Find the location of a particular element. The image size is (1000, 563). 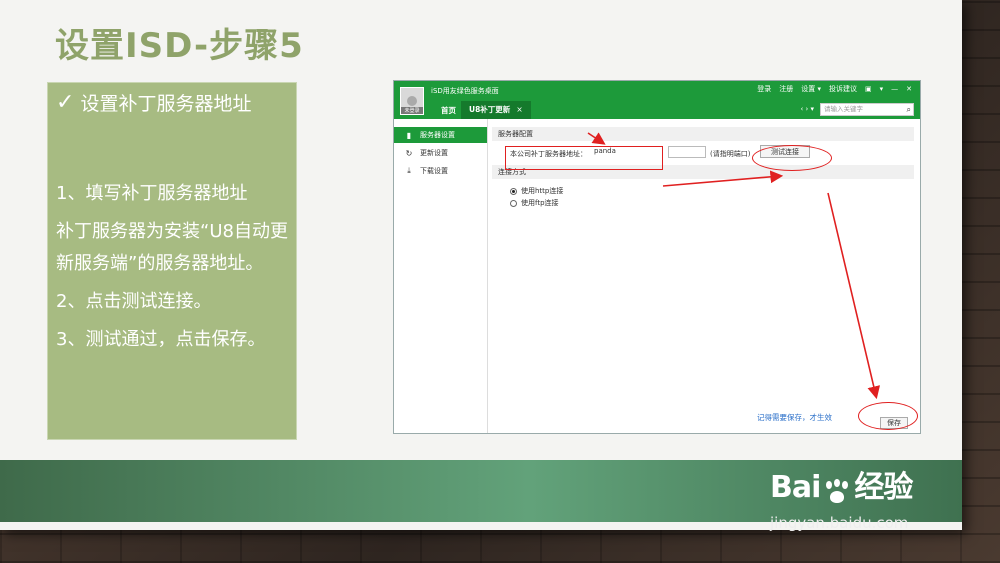

port-input is located at coordinates (687, 152).